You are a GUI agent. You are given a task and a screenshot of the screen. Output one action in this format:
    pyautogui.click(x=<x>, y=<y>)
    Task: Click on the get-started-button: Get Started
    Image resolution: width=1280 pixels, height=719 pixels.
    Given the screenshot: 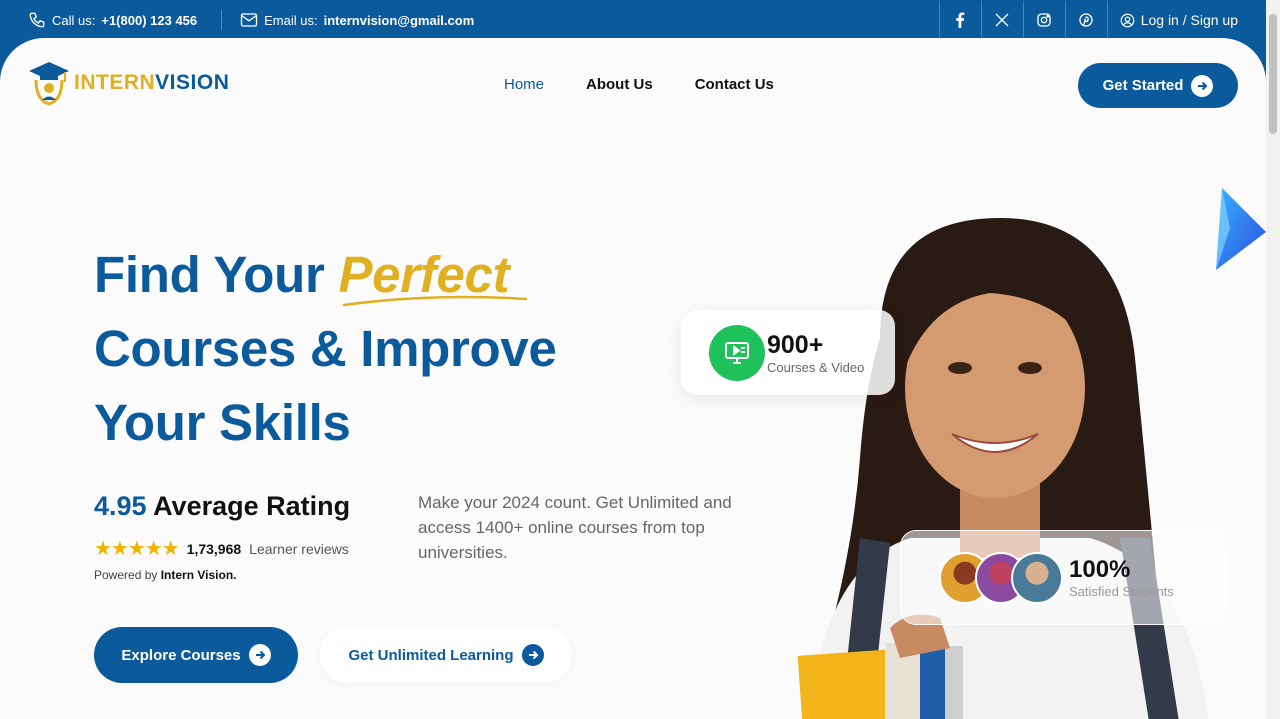 What is the action you would take?
    pyautogui.click(x=1158, y=85)
    